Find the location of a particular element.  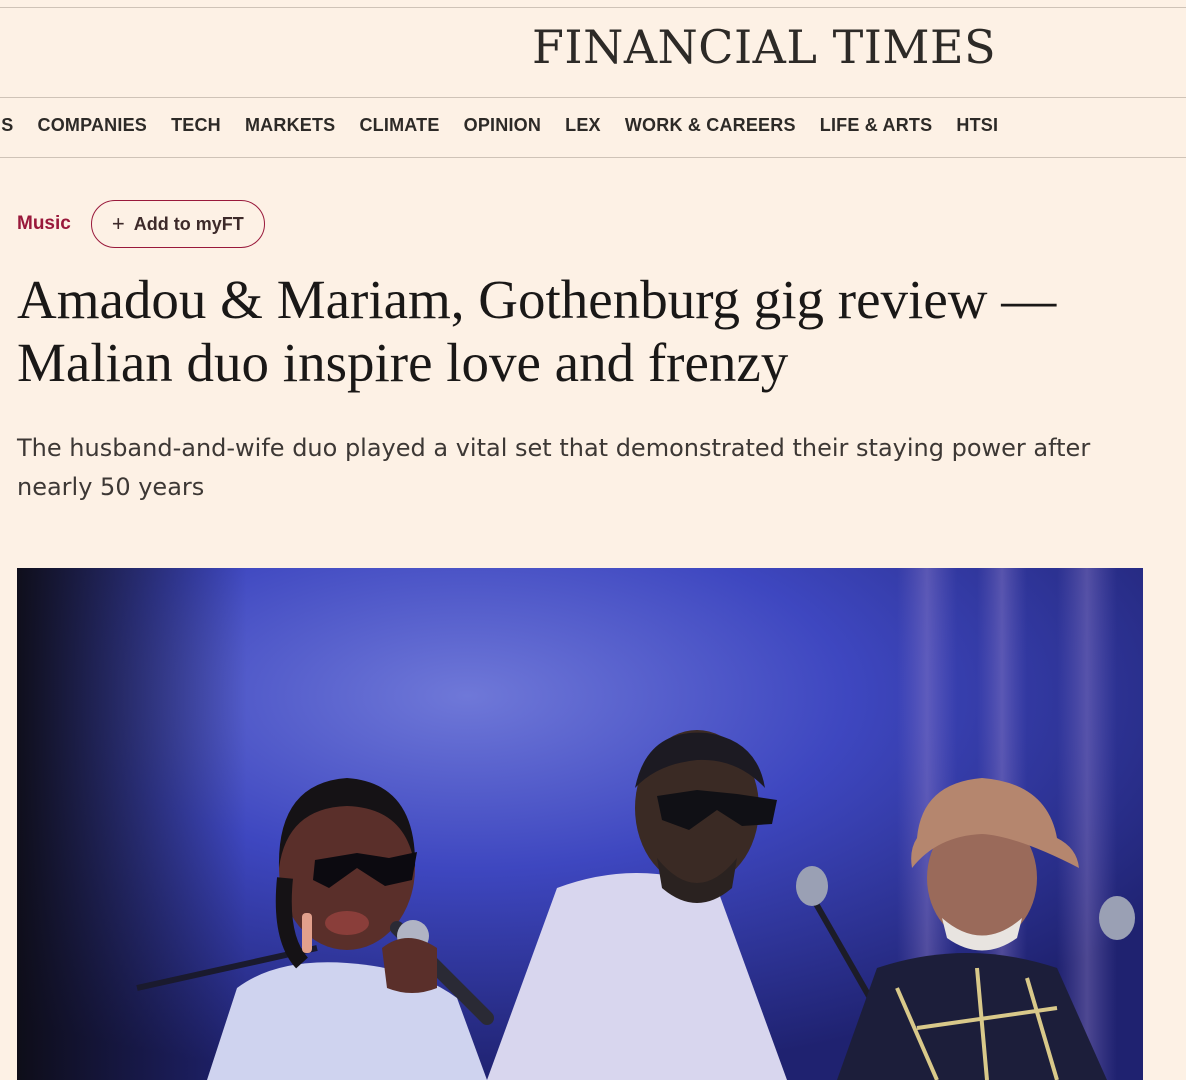

topic-row: Music + Add to myFT is located at coordinates (141, 224).